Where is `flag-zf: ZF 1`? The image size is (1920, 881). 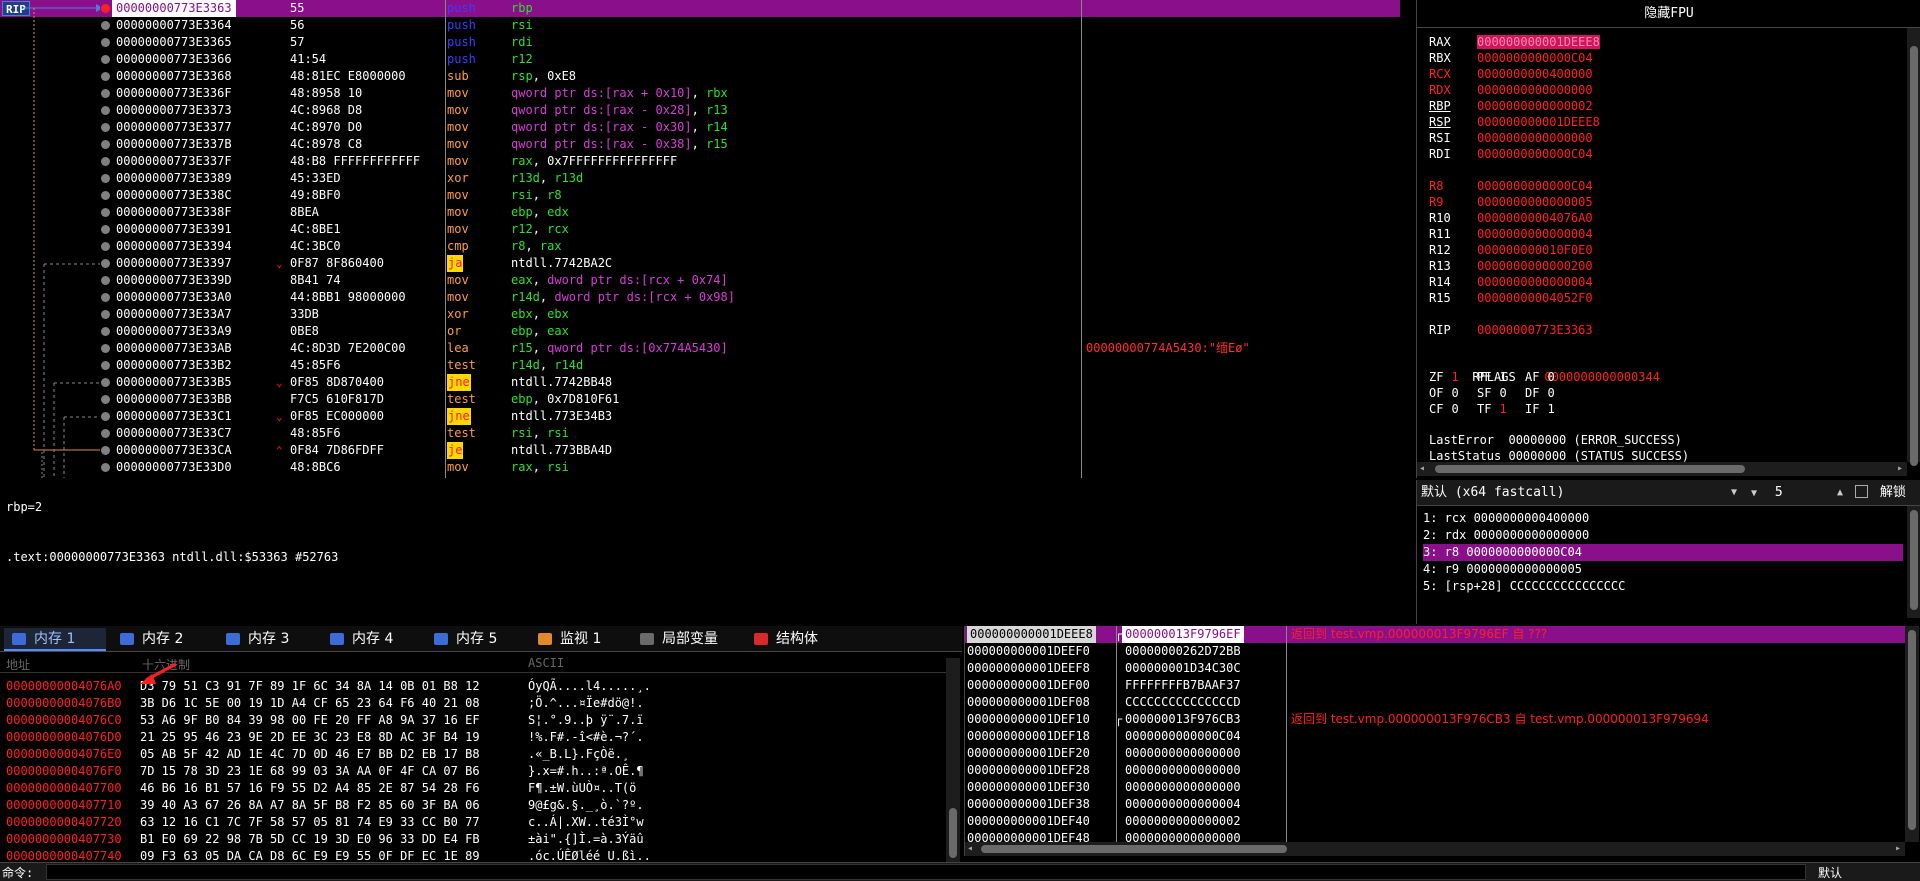 flag-zf: ZF 1 is located at coordinates (1453, 377).